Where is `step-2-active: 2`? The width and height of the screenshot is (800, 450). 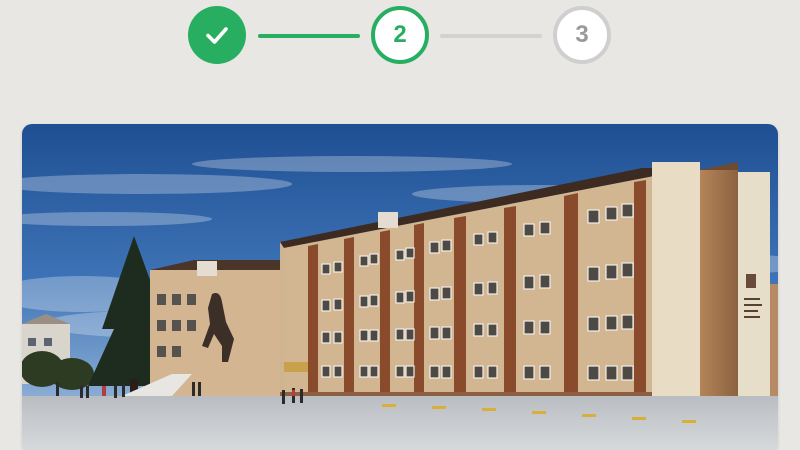
step-2-active: 2 is located at coordinates (400, 35).